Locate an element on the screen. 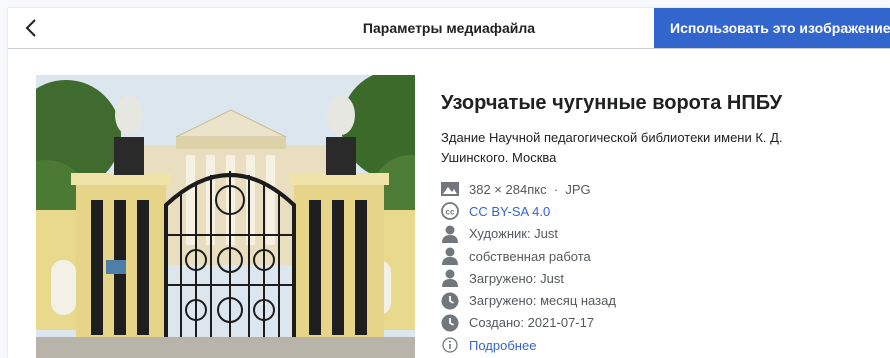 The width and height of the screenshot is (890, 358). use-image-button: Использовать это изображение is located at coordinates (772, 28).